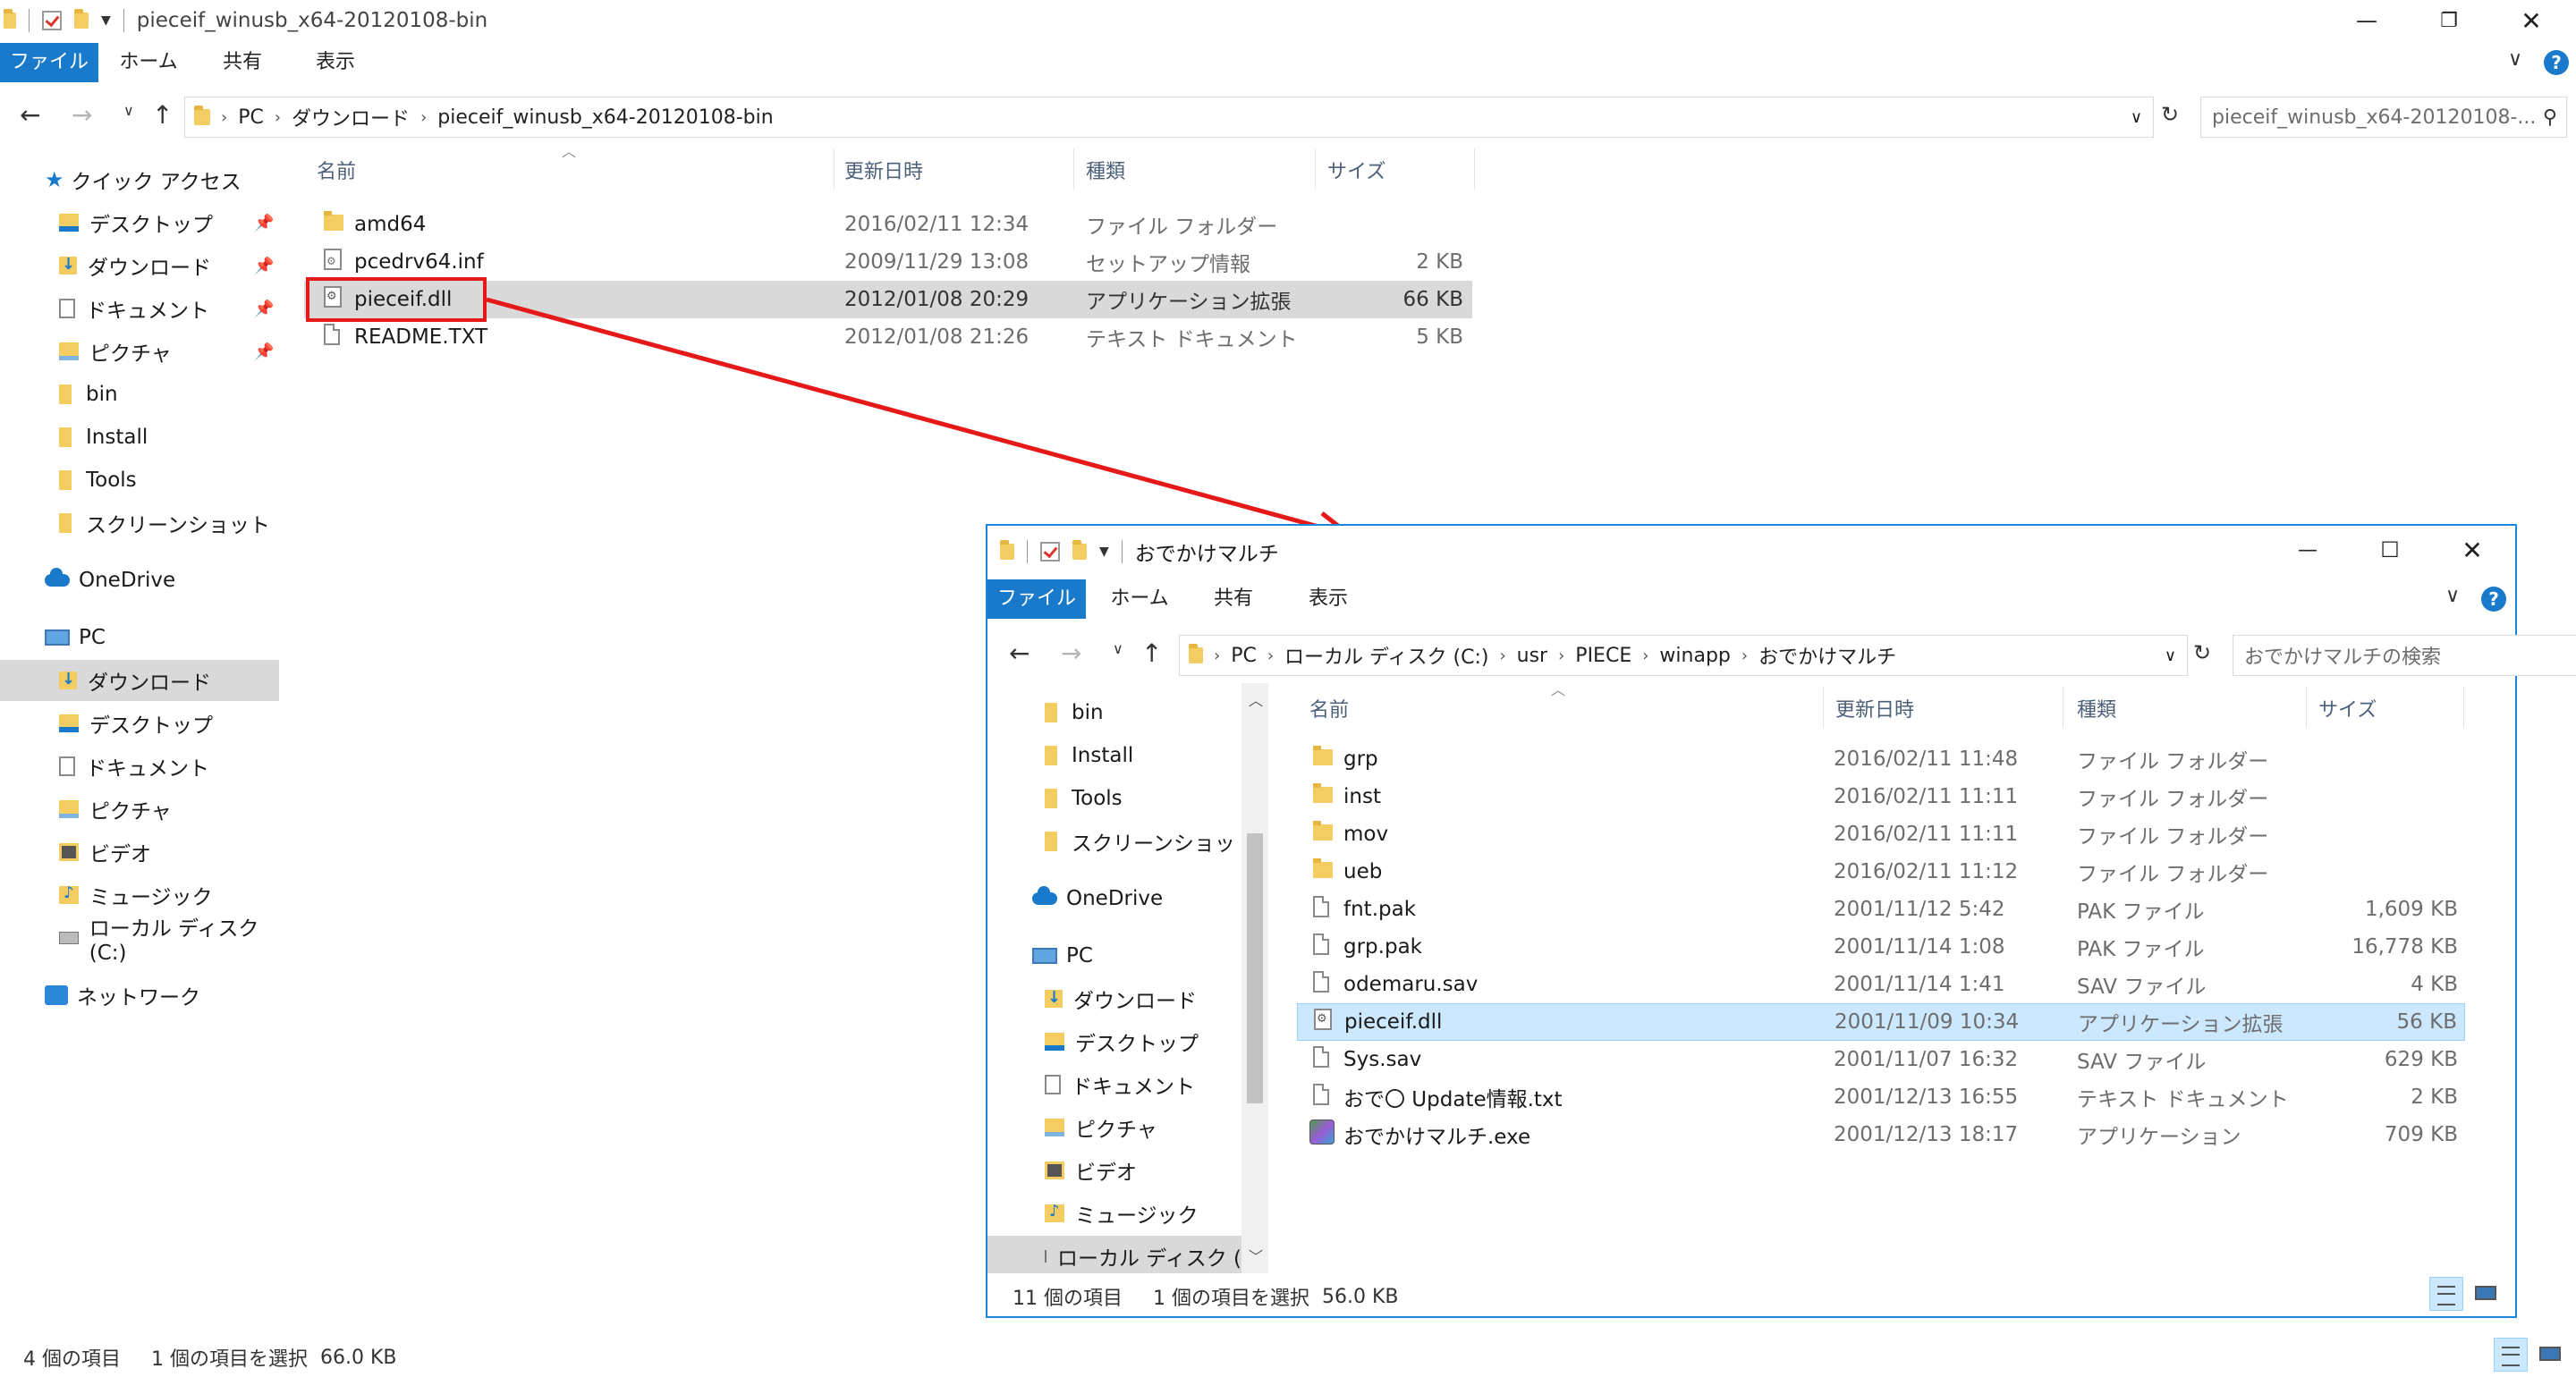 This screenshot has height=1377, width=2576. I want to click on nav-item-documents: ドキュメント 📌, so click(166, 308).